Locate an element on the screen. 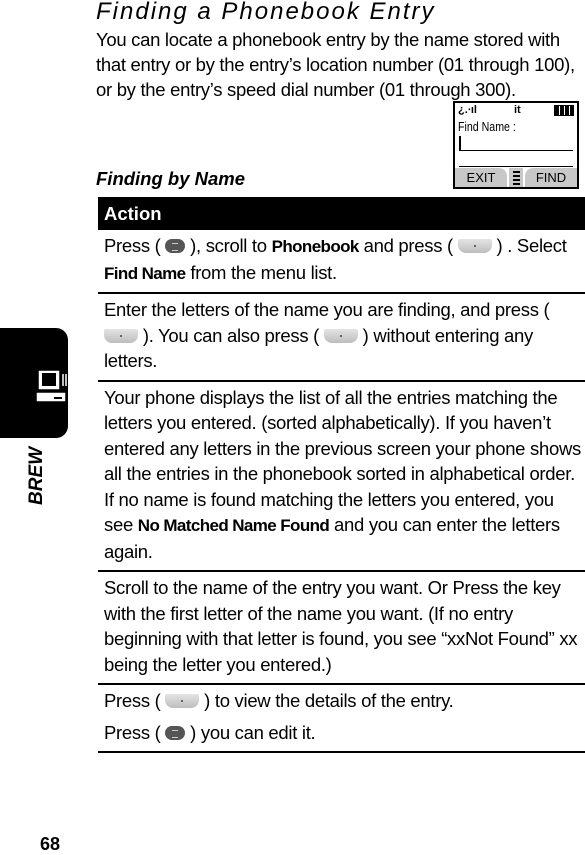 The width and height of the screenshot is (585, 855). step-text: from the menu list. is located at coordinates (261, 272).